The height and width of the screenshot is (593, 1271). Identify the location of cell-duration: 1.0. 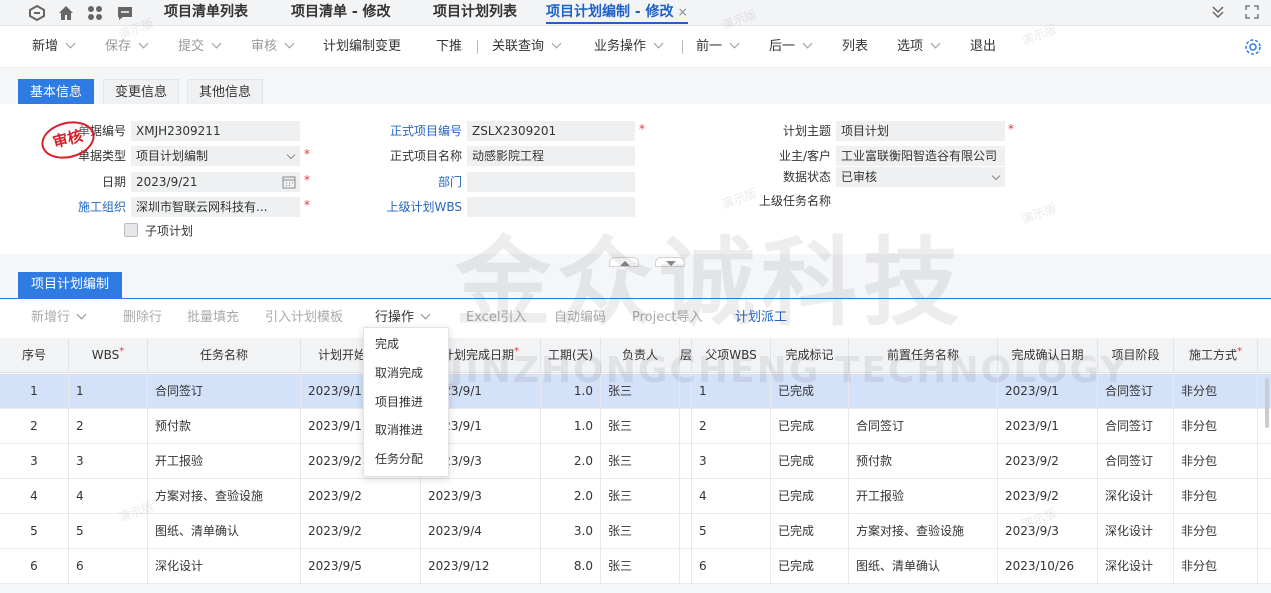
(571, 391).